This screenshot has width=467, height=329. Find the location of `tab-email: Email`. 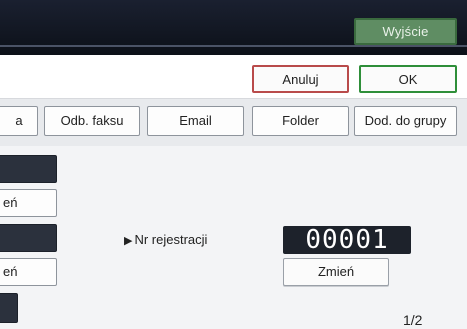

tab-email: Email is located at coordinates (195, 121).